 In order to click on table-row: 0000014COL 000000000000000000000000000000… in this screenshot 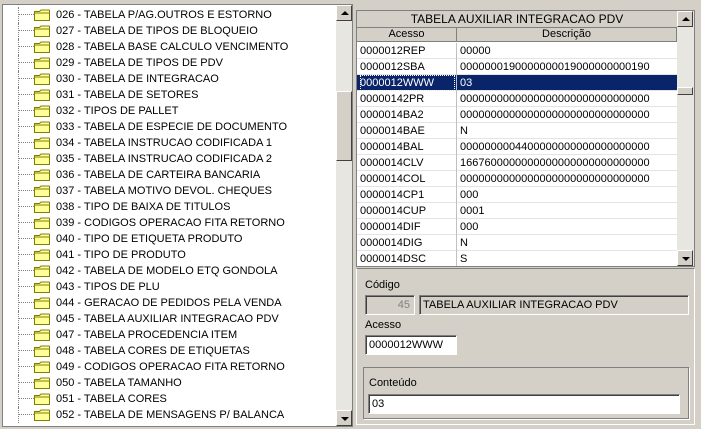, I will do `click(517, 179)`.